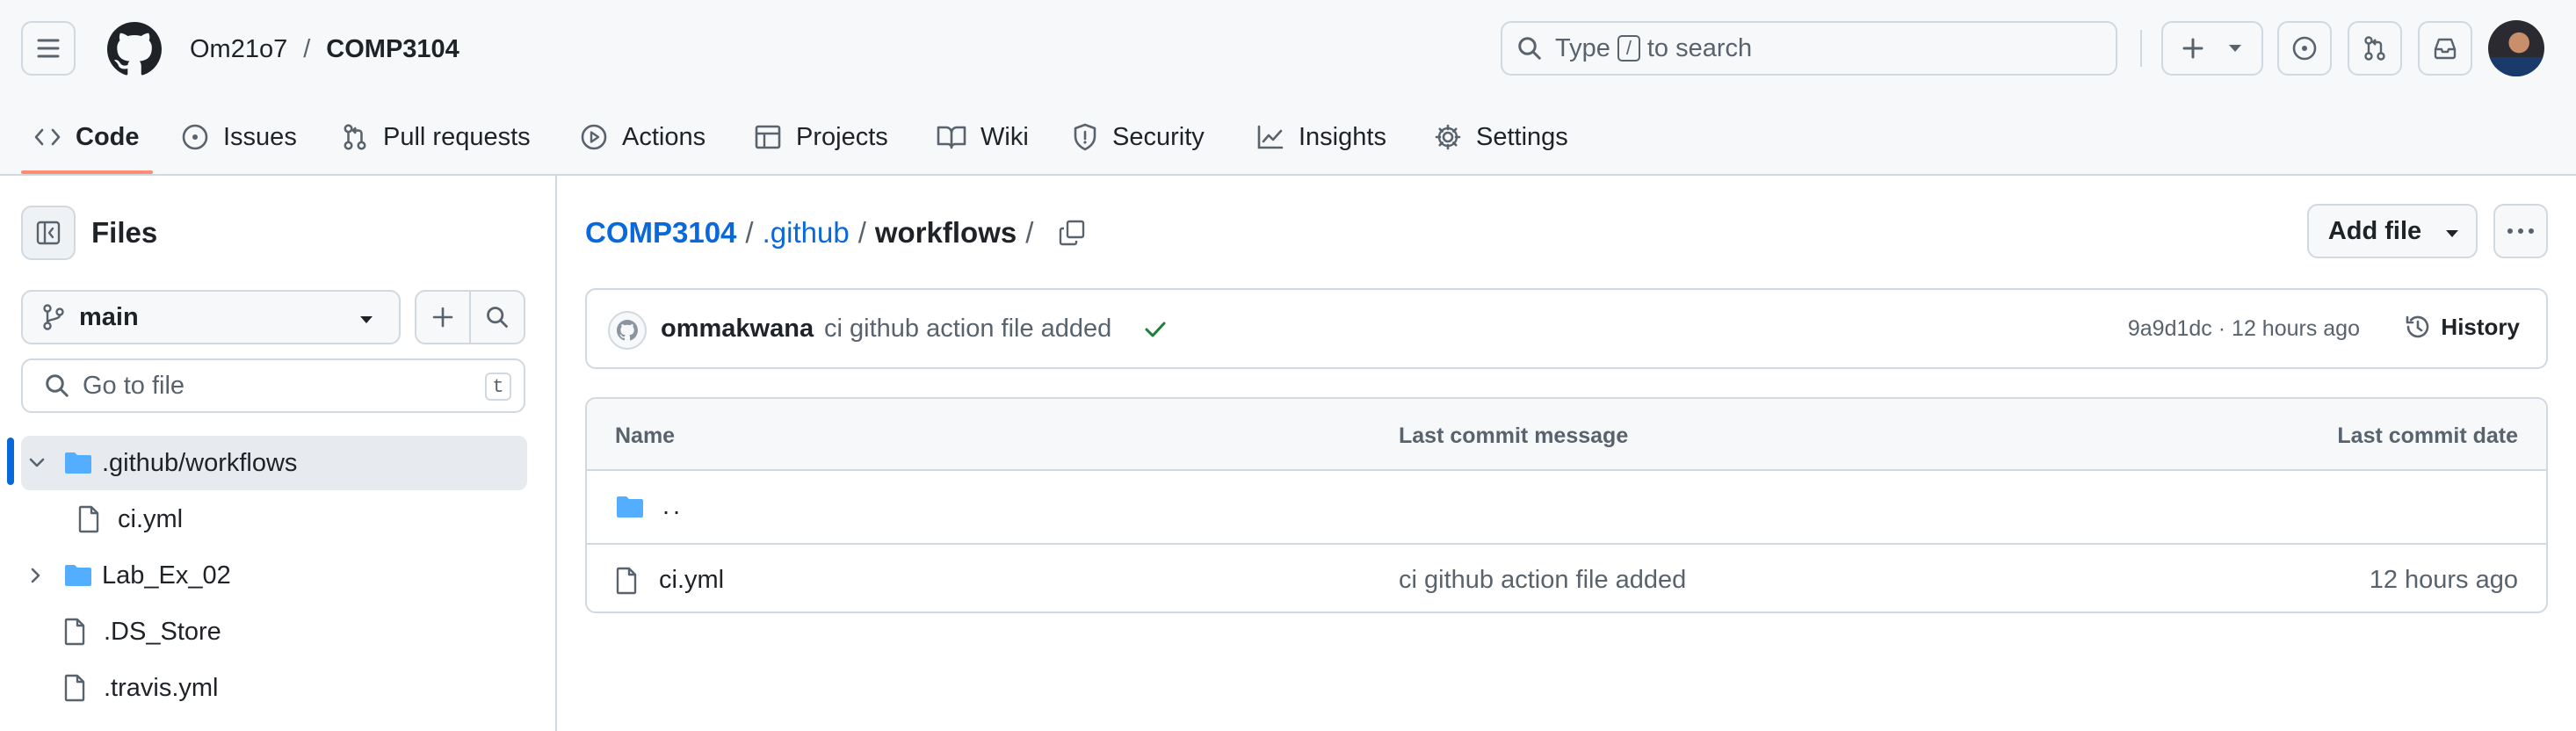 The image size is (2576, 731). Describe the element at coordinates (1342, 136) in the screenshot. I see `tab-insights-label: Insights` at that location.